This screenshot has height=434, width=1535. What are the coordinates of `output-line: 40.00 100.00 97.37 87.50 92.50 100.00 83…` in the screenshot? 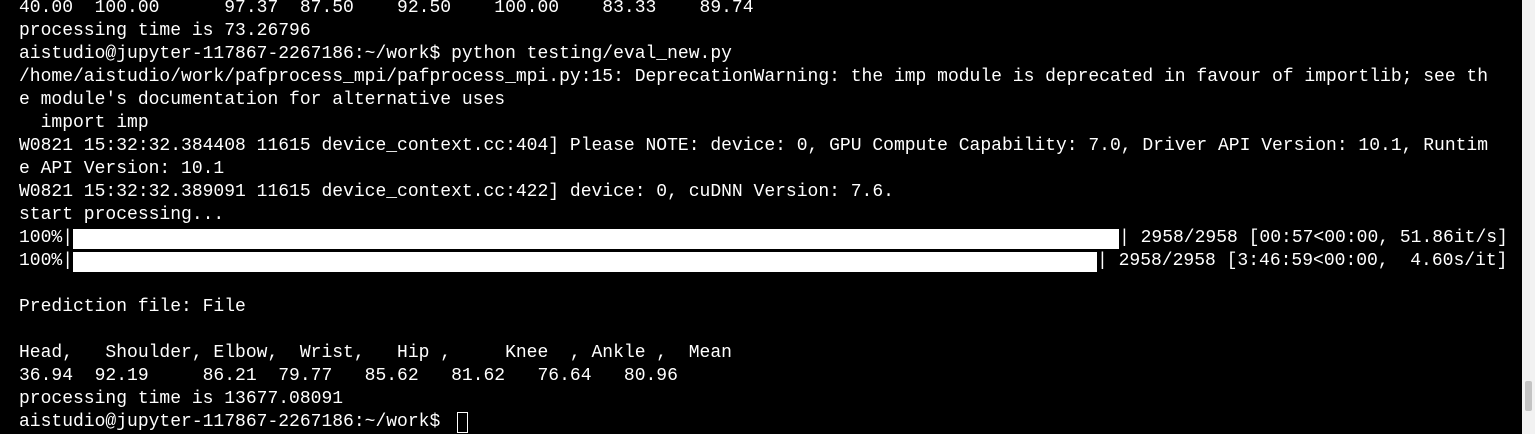 It's located at (386, 9).